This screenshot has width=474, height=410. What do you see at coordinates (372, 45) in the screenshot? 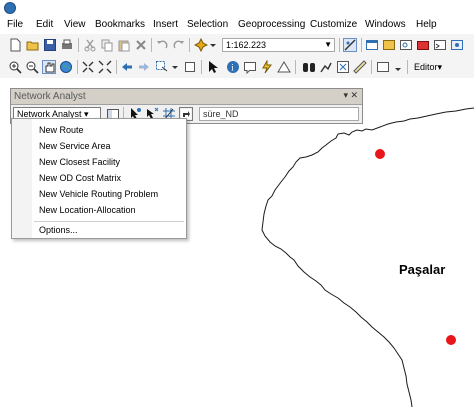
I see `table-of-contents-icon` at bounding box center [372, 45].